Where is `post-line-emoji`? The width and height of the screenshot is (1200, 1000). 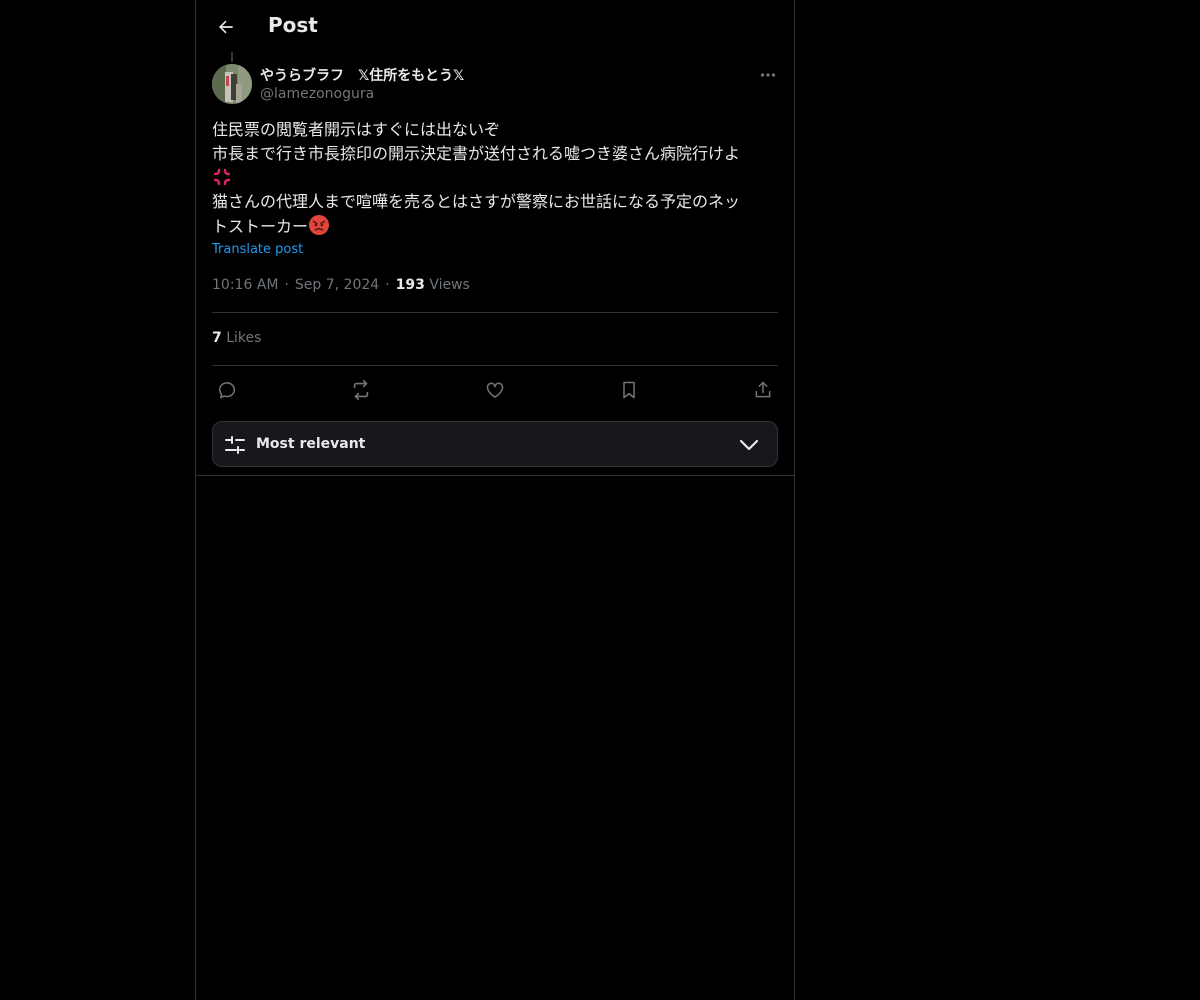 post-line-emoji is located at coordinates (495, 178).